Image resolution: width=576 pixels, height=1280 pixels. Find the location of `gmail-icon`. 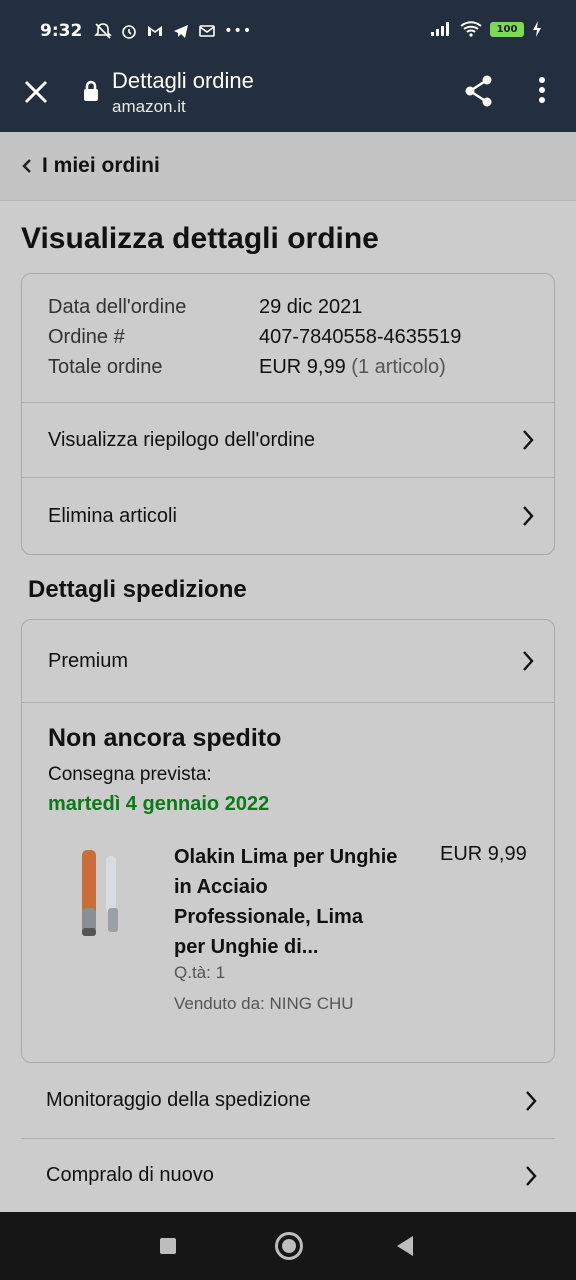

gmail-icon is located at coordinates (155, 31).